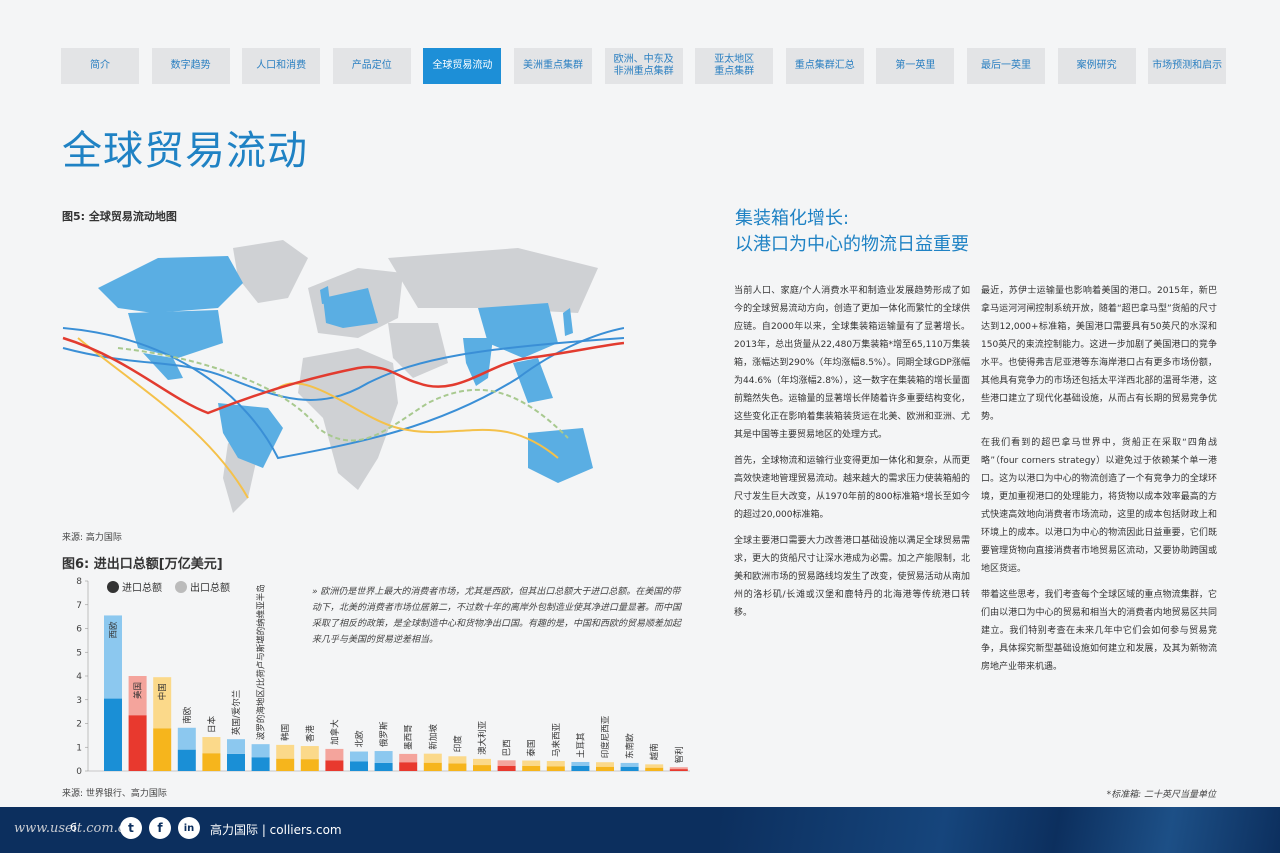 The width and height of the screenshot is (1280, 853). Describe the element at coordinates (276, 829) in the screenshot. I see `brand-link: 高力国际 | colliers.com` at that location.